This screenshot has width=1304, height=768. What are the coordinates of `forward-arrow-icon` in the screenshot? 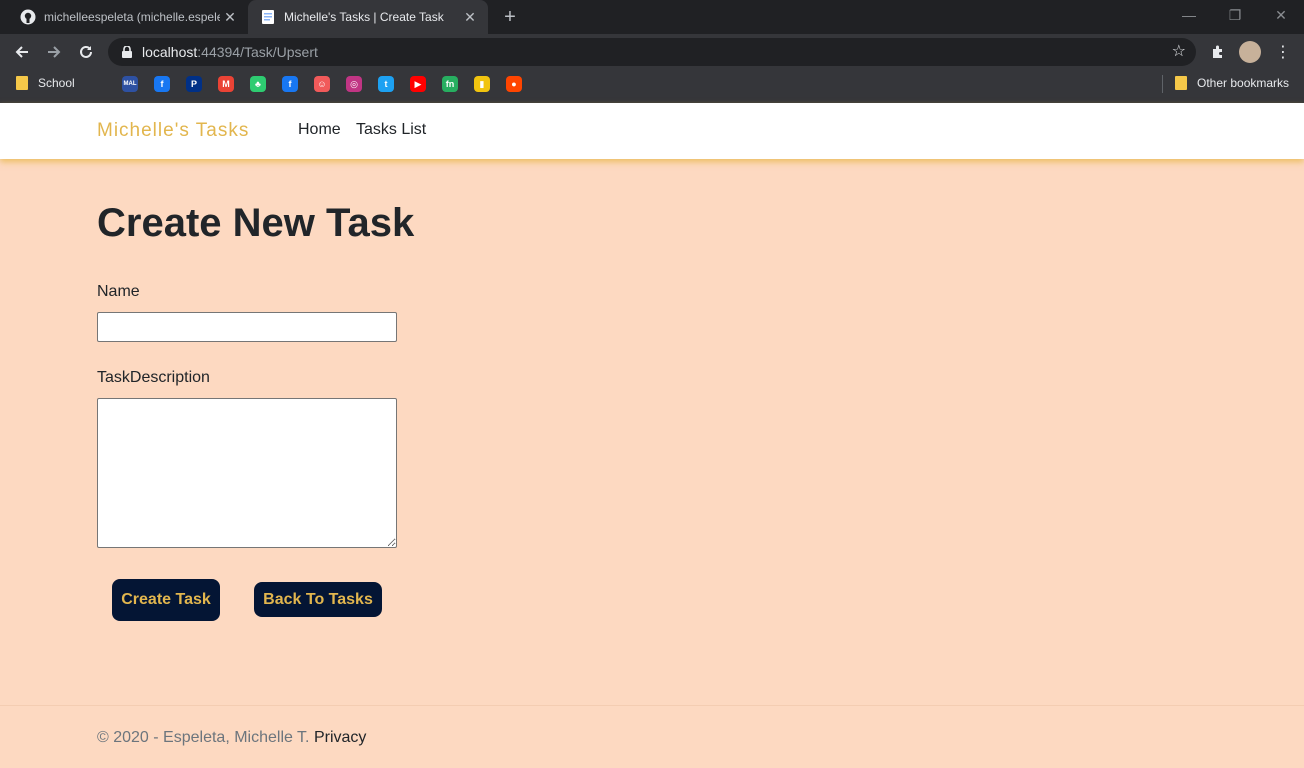 It's located at (54, 52).